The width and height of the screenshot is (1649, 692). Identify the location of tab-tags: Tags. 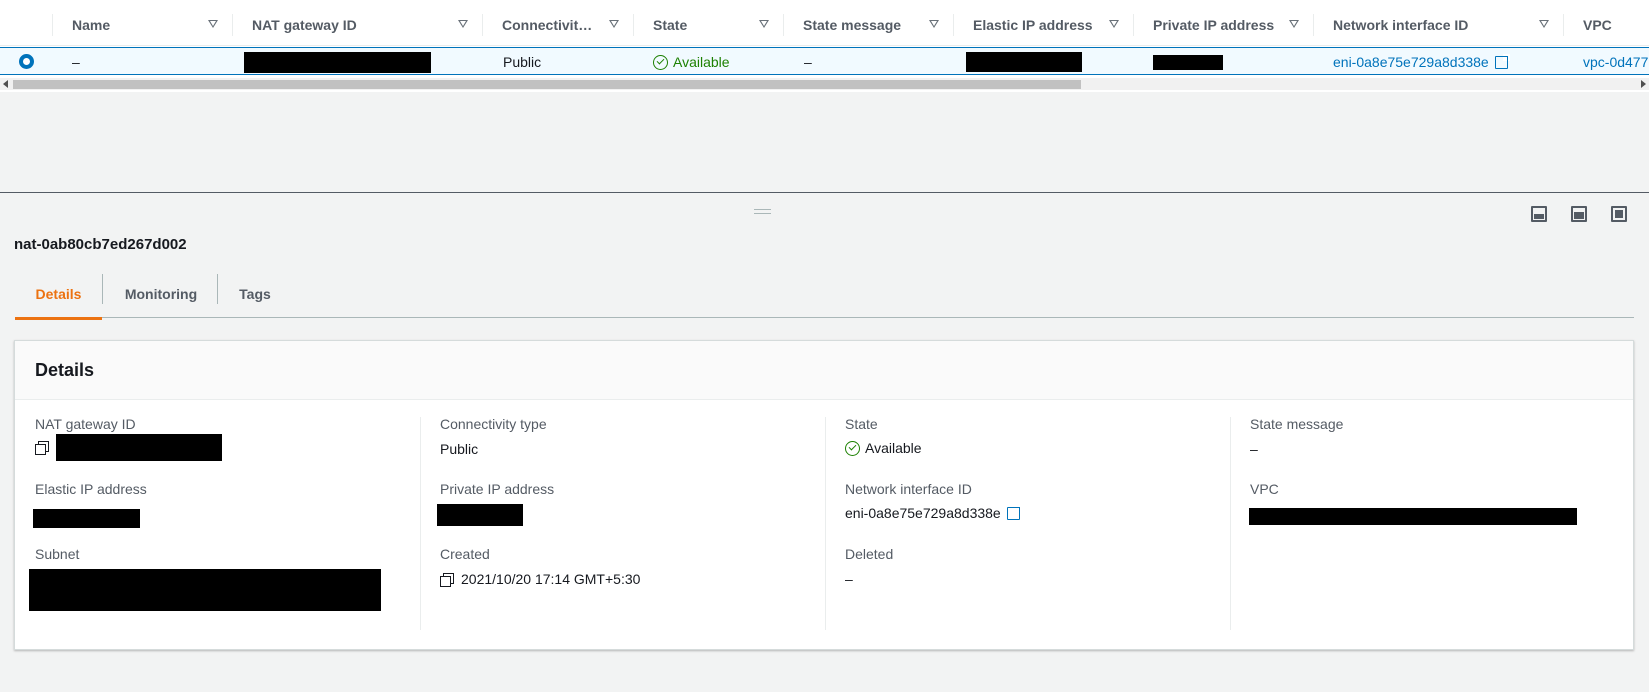
(255, 294).